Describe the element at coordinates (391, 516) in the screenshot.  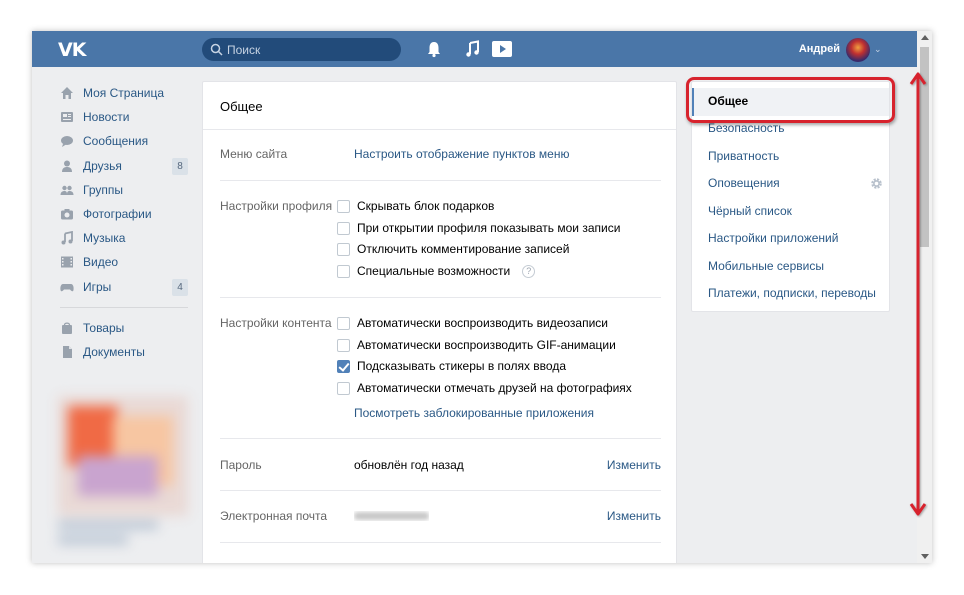
I see `email-value-blurred` at that location.